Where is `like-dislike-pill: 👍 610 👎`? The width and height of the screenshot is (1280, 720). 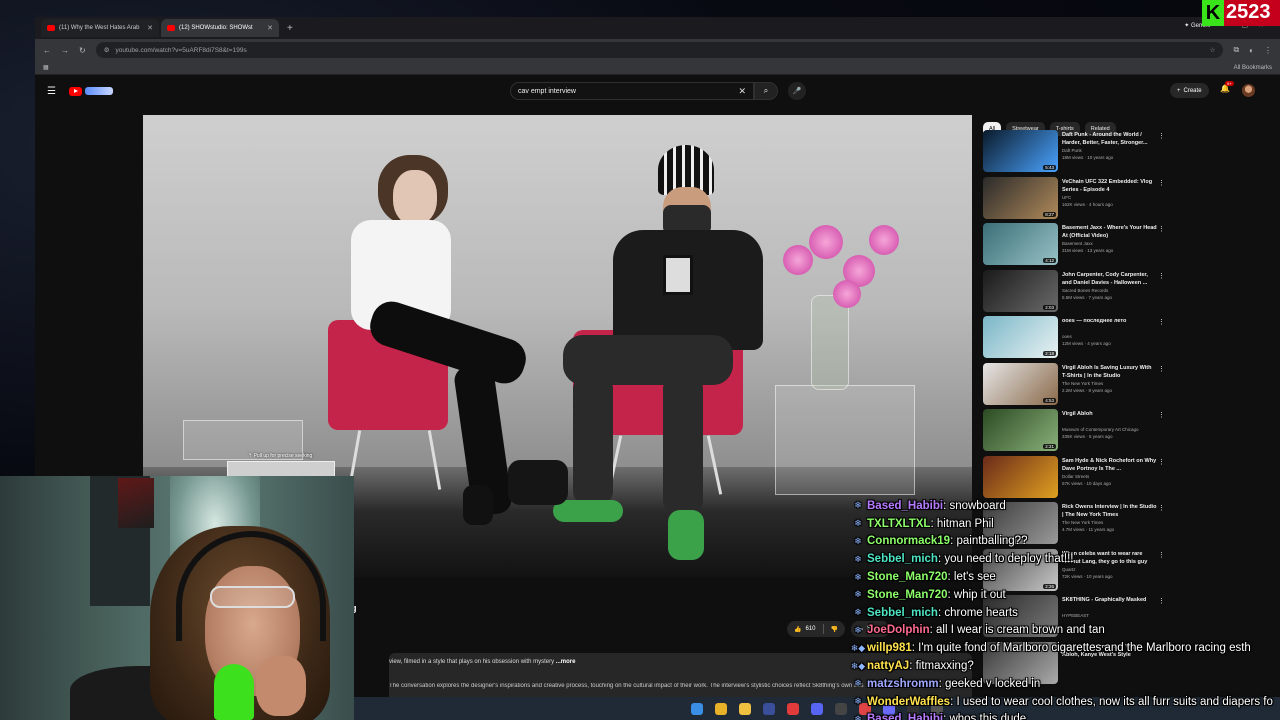 like-dislike-pill: 👍 610 👎 is located at coordinates (816, 629).